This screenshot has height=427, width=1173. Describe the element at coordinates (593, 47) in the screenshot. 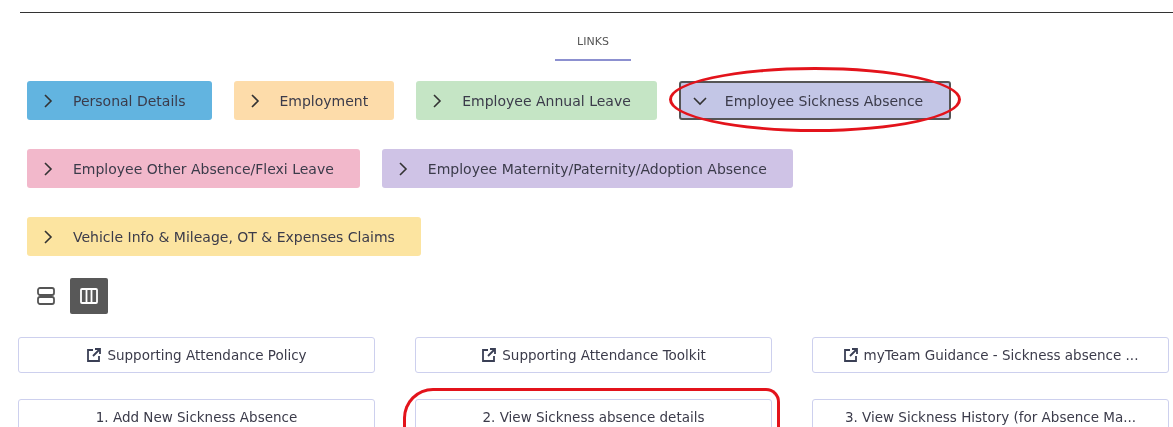

I see `links-tab: LINKS` at that location.